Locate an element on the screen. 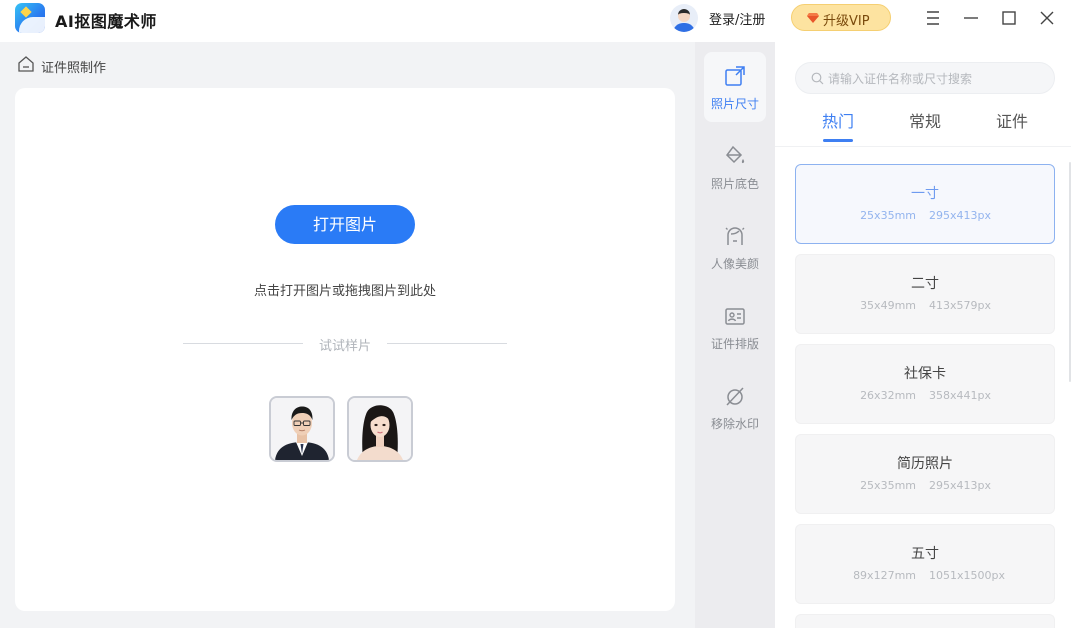 This screenshot has height=628, width=1071. title-bar: AI抠图魔术师 登录/注册 升级VIP is located at coordinates (535, 21).